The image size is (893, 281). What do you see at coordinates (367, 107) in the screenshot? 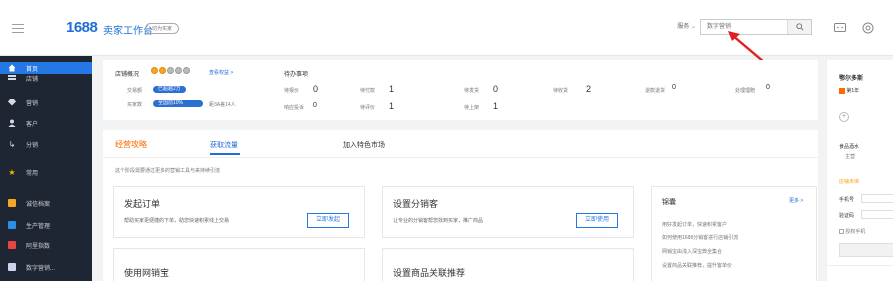
I see `todo-label: 待评价` at bounding box center [367, 107].